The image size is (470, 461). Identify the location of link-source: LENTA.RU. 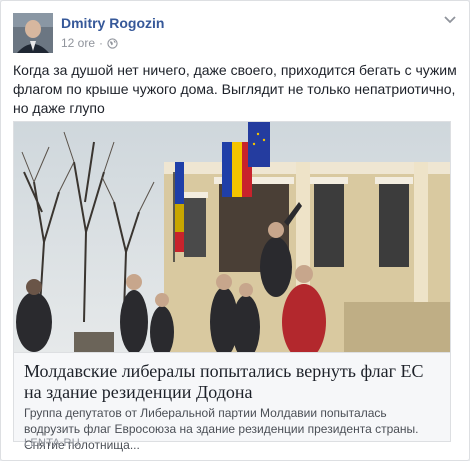
(52, 443).